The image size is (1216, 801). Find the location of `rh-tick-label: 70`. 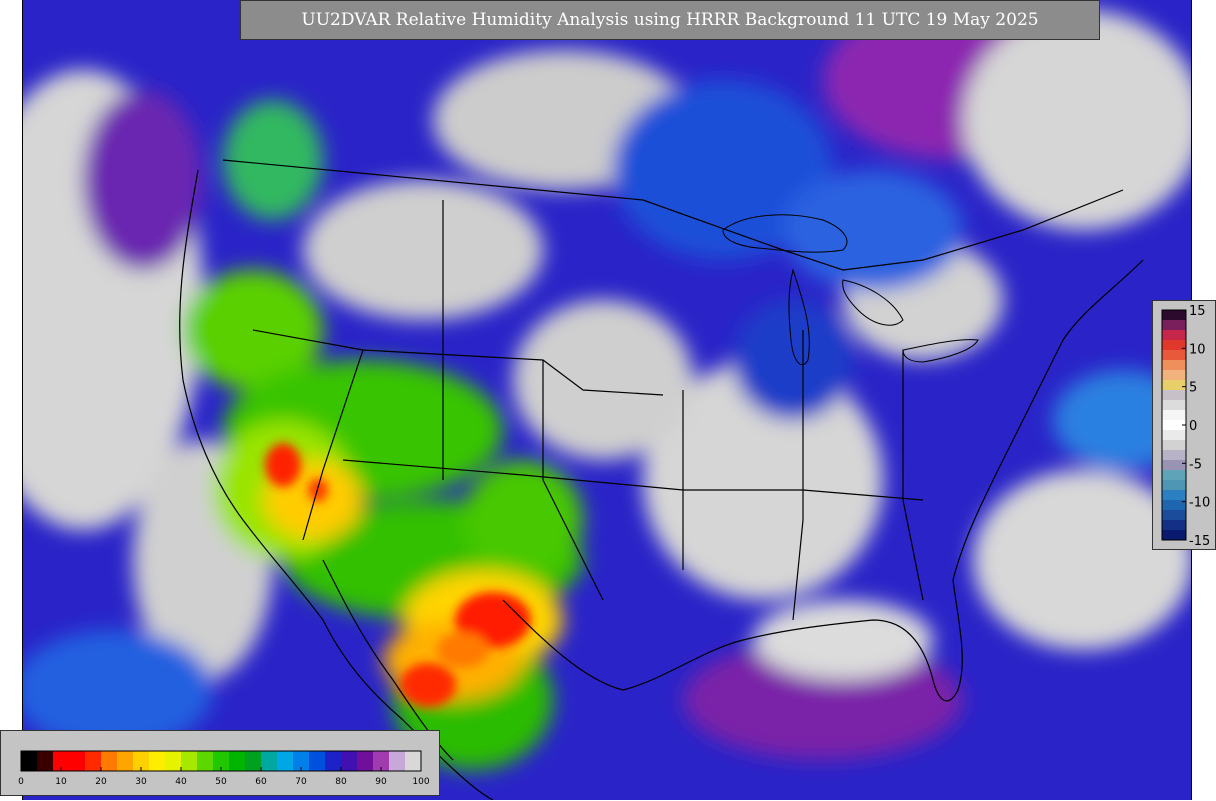

rh-tick-label: 70 is located at coordinates (301, 782).